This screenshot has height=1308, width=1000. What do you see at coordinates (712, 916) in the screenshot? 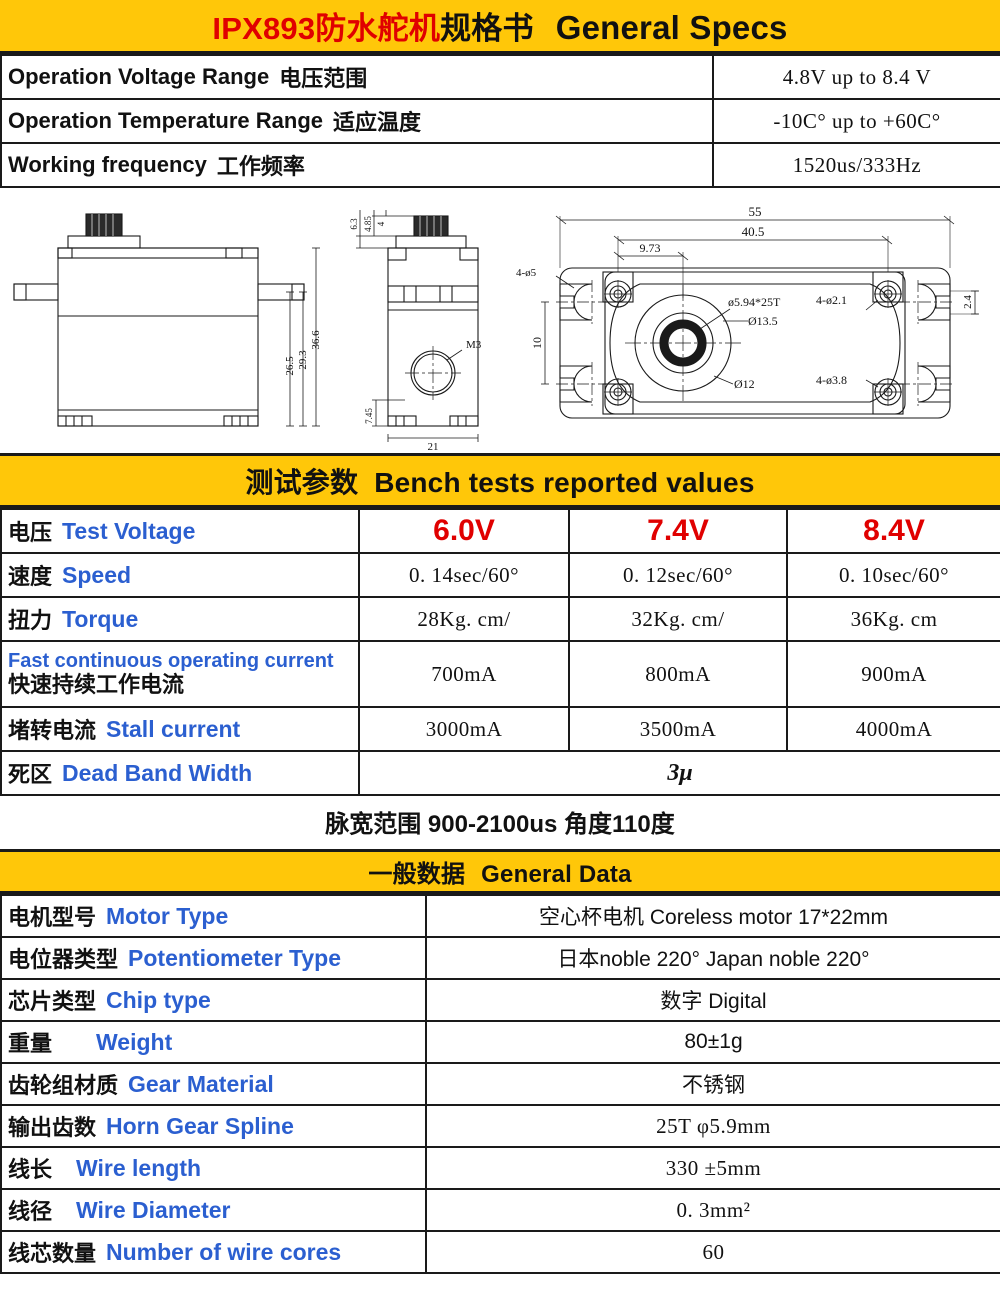
I see `general-data-value: 空心杯电机 Coreless motor 17*22mm` at bounding box center [712, 916].